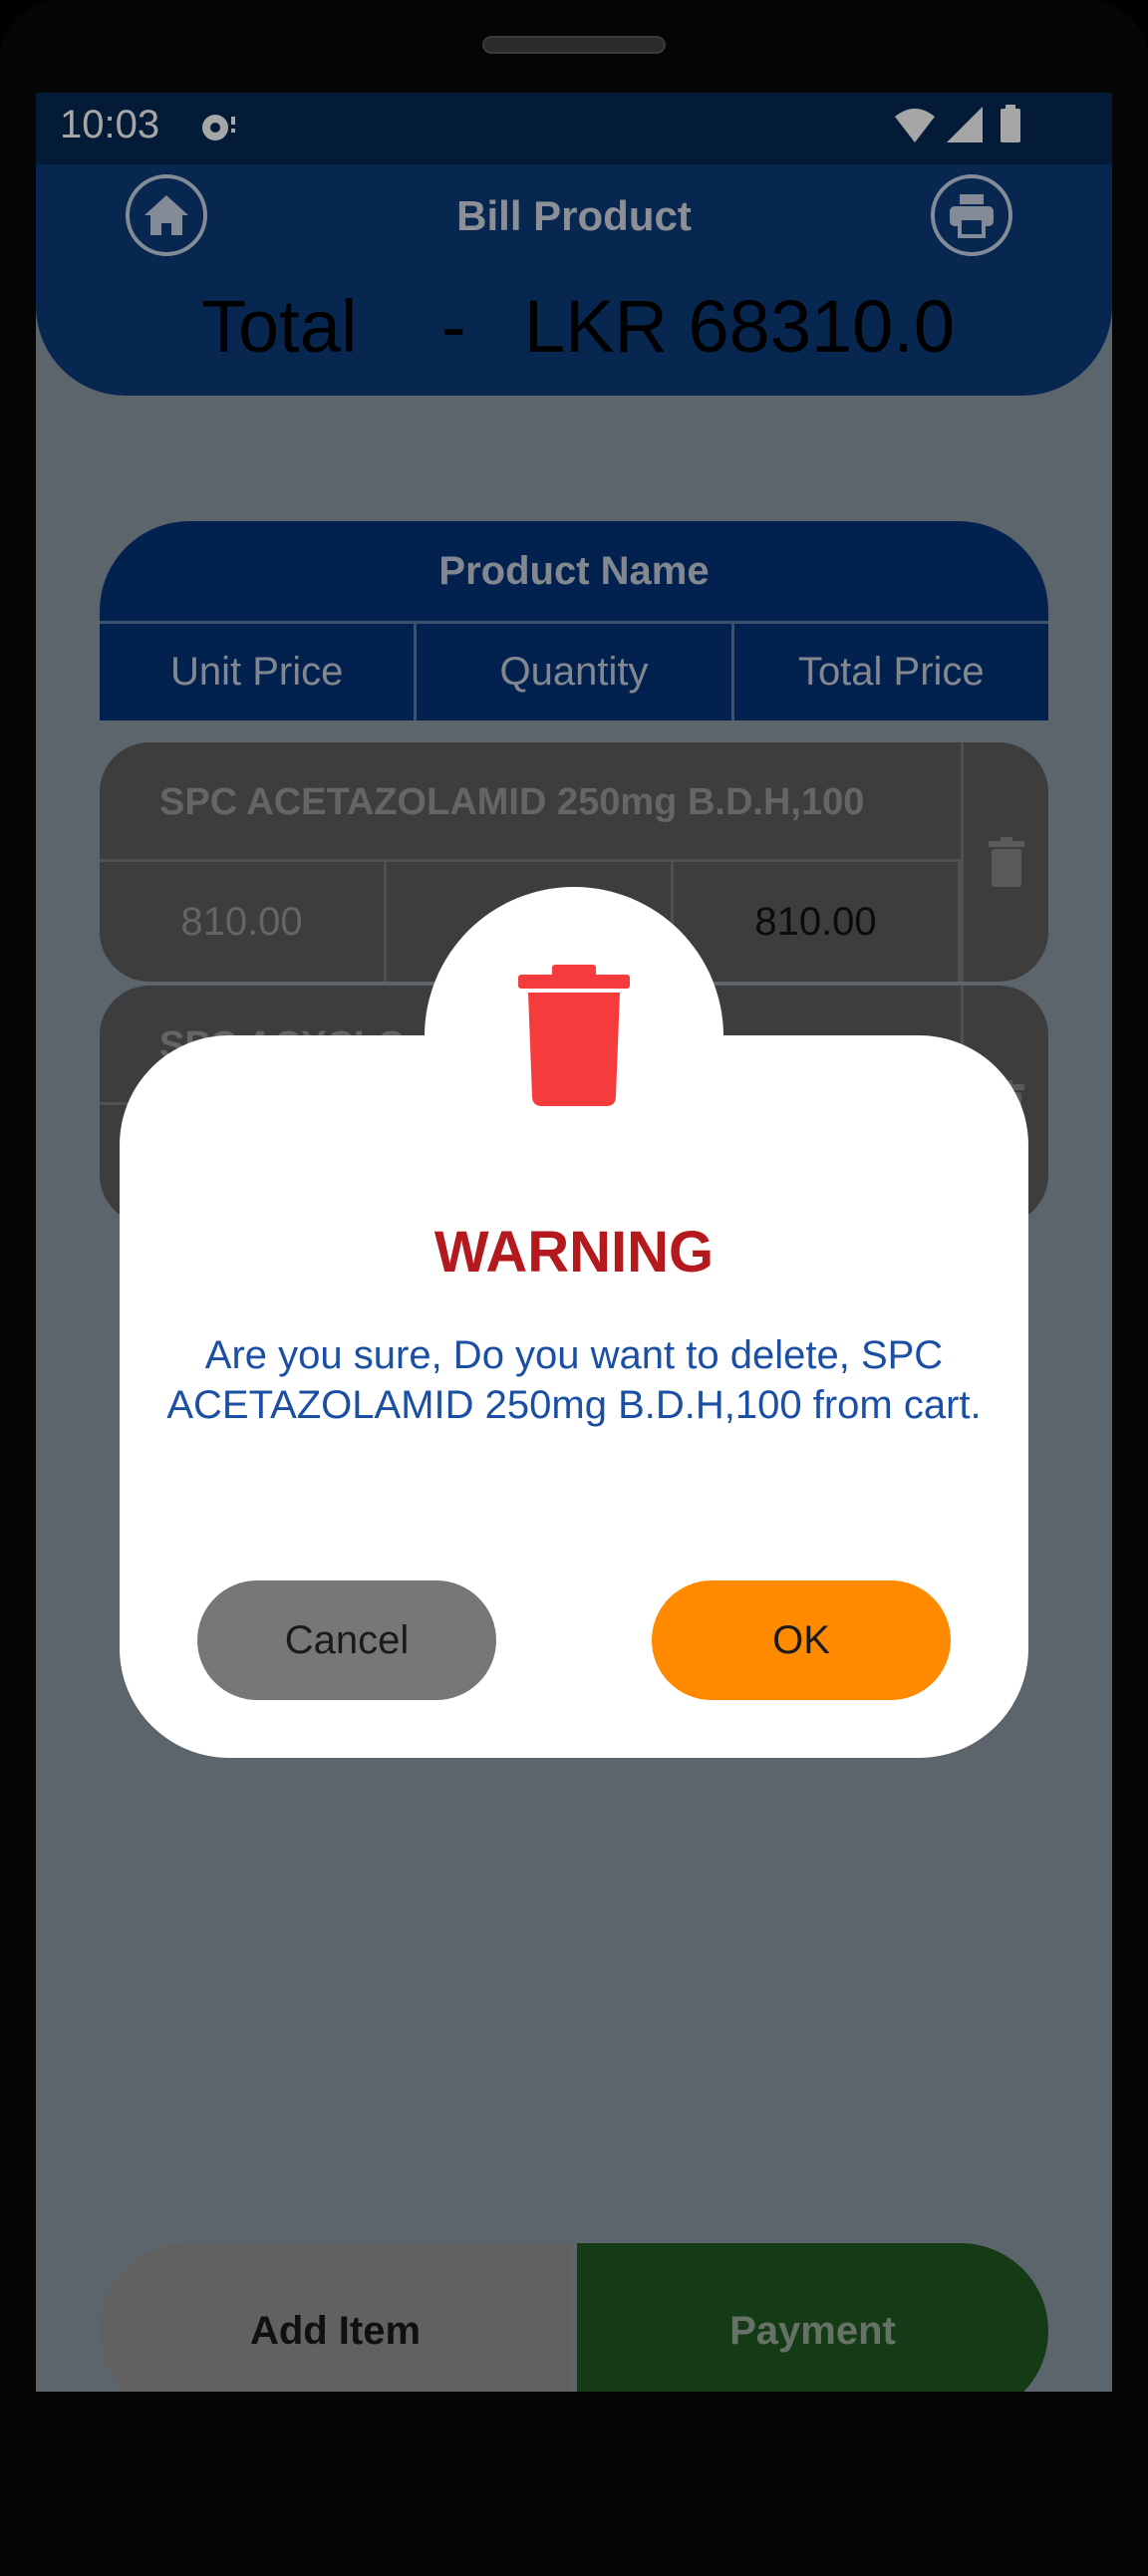 The image size is (1148, 2576). Describe the element at coordinates (574, 1035) in the screenshot. I see `delete-trash-icon` at that location.